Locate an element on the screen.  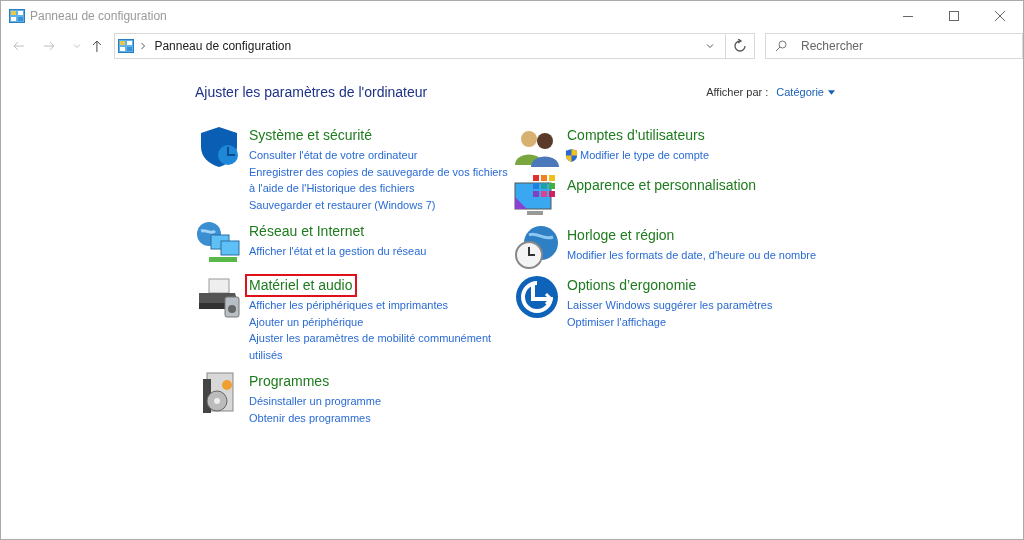
close-icon is located at coordinates (1000, 16).